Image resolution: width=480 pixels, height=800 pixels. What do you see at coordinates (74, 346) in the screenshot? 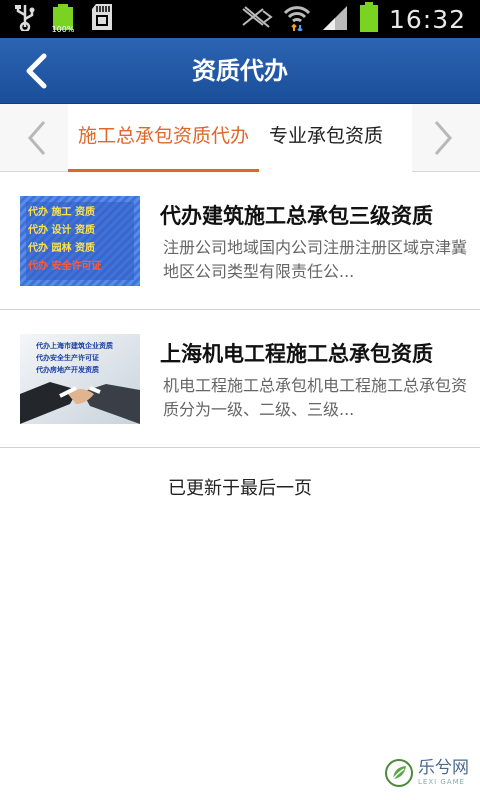
I see `thumbnail-caption: 代办上海市建筑企业资质` at bounding box center [74, 346].